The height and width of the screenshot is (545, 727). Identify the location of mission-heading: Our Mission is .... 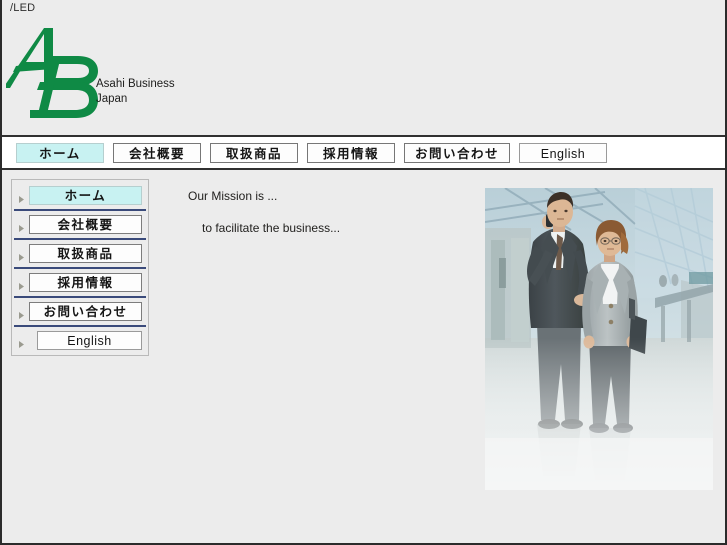
(233, 196).